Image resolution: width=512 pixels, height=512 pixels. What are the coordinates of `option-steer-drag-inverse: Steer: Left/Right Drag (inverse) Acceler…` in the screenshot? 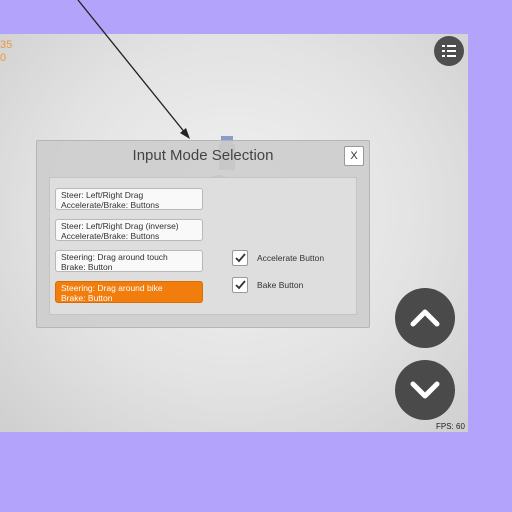 It's located at (129, 230).